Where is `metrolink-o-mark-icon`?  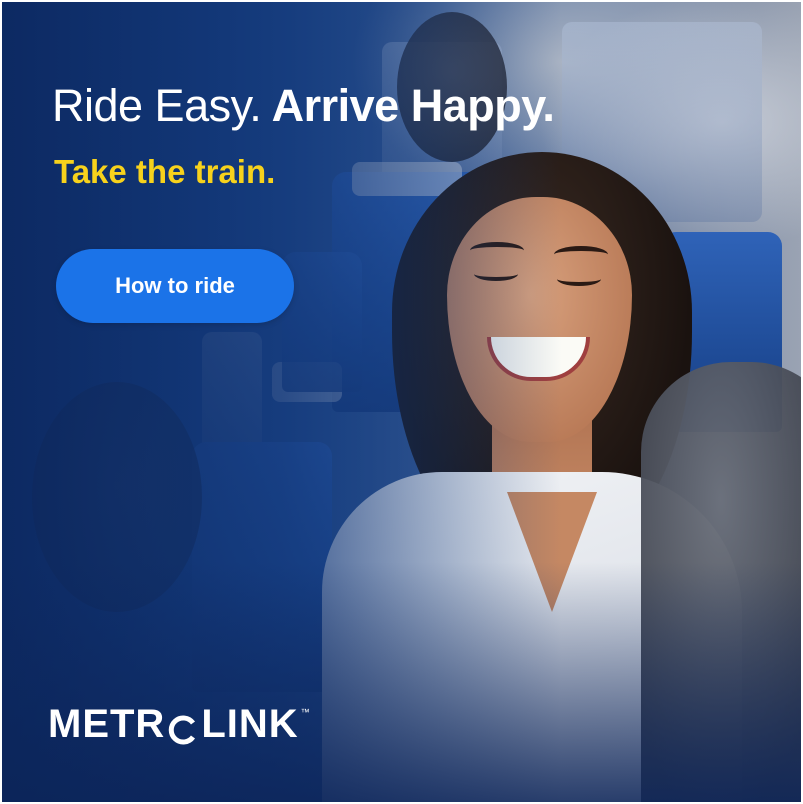
metrolink-o-mark-icon is located at coordinates (183, 727).